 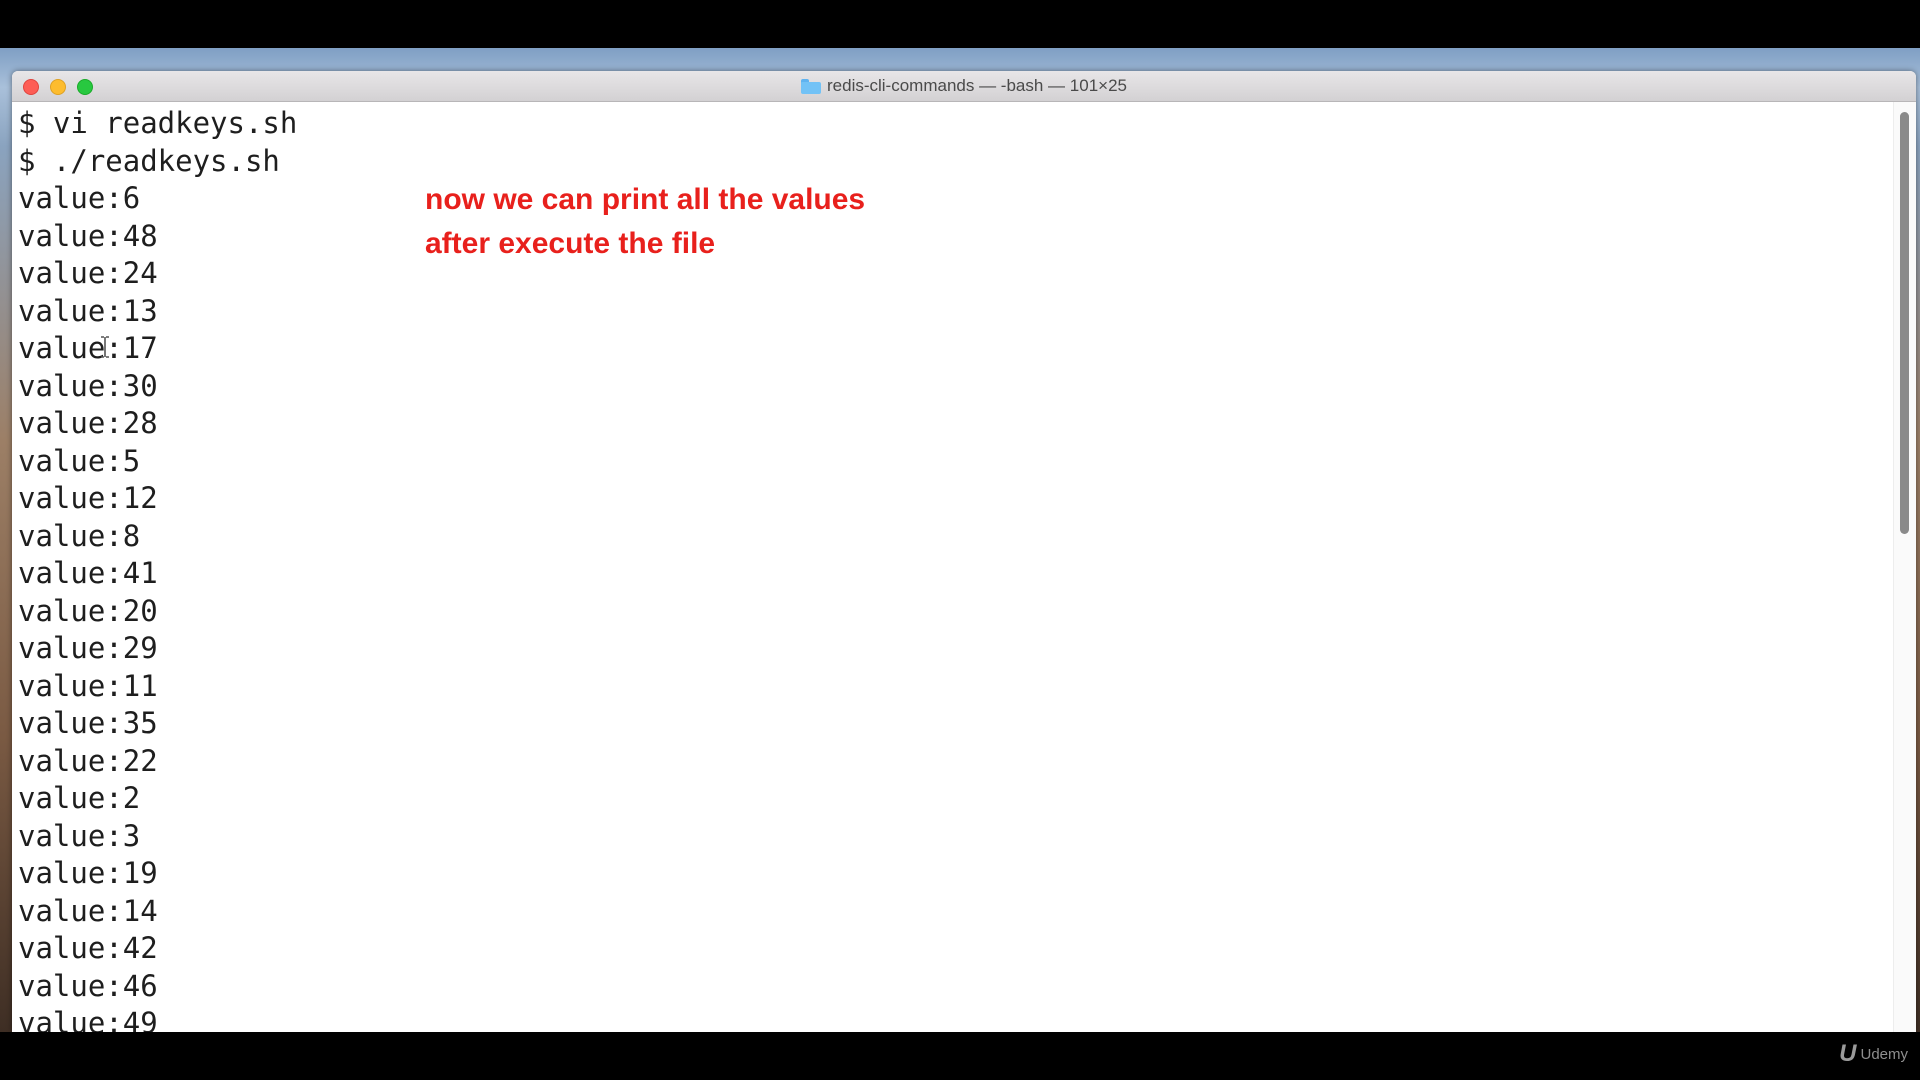 I want to click on window-title: redis-cli-commands — -bash — 101×25, so click(x=964, y=86).